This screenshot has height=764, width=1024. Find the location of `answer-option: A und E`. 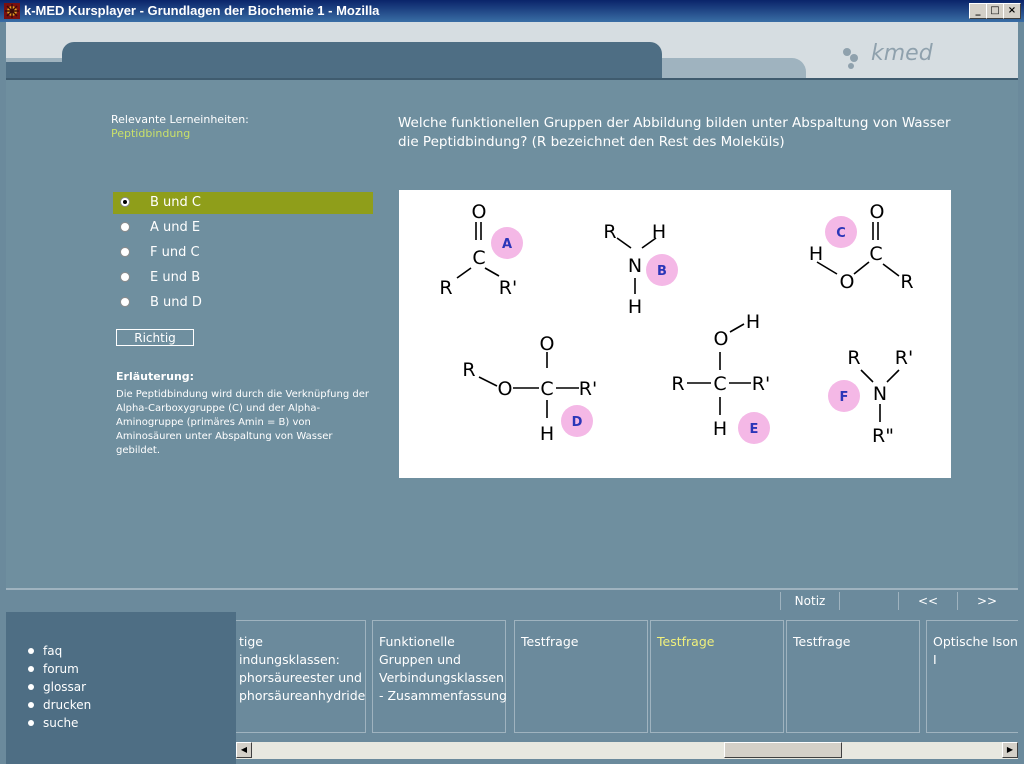

answer-option: A und E is located at coordinates (243, 228).